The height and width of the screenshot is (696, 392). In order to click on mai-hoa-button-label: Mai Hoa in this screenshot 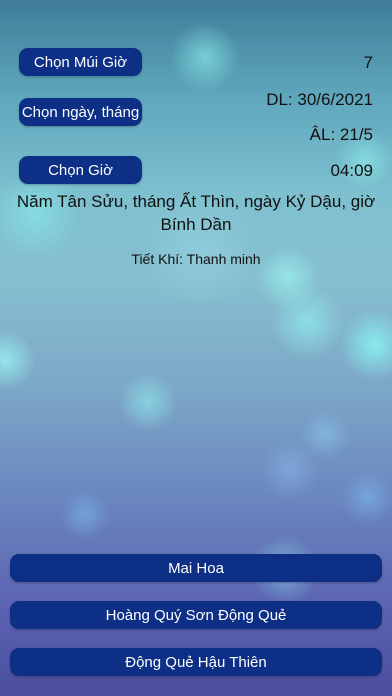, I will do `click(196, 568)`.